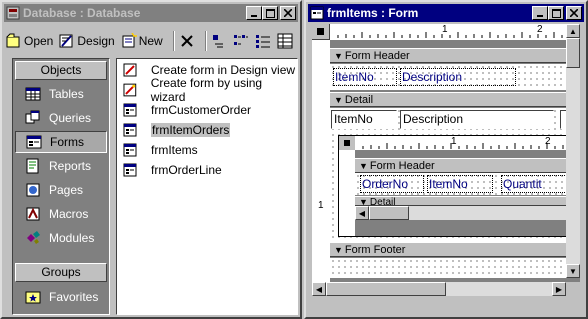 The width and height of the screenshot is (588, 319). I want to click on page-icon, so click(33, 190).